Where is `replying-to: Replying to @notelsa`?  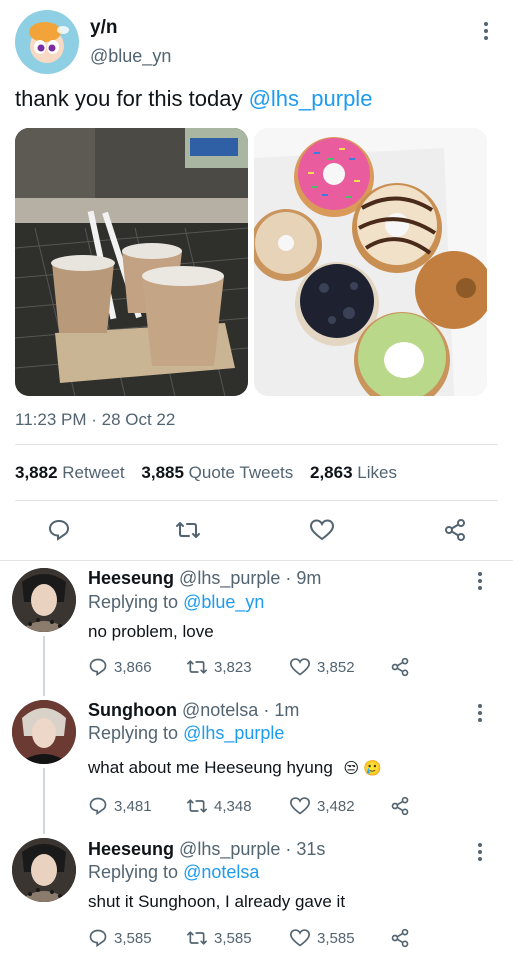
replying-to: Replying to @notelsa is located at coordinates (173, 872).